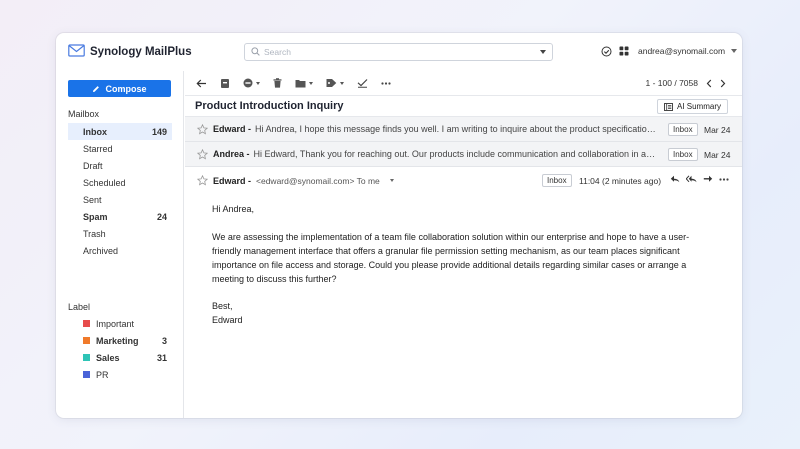 This screenshot has width=800, height=449. I want to click on body-closing: Best,, so click(222, 306).